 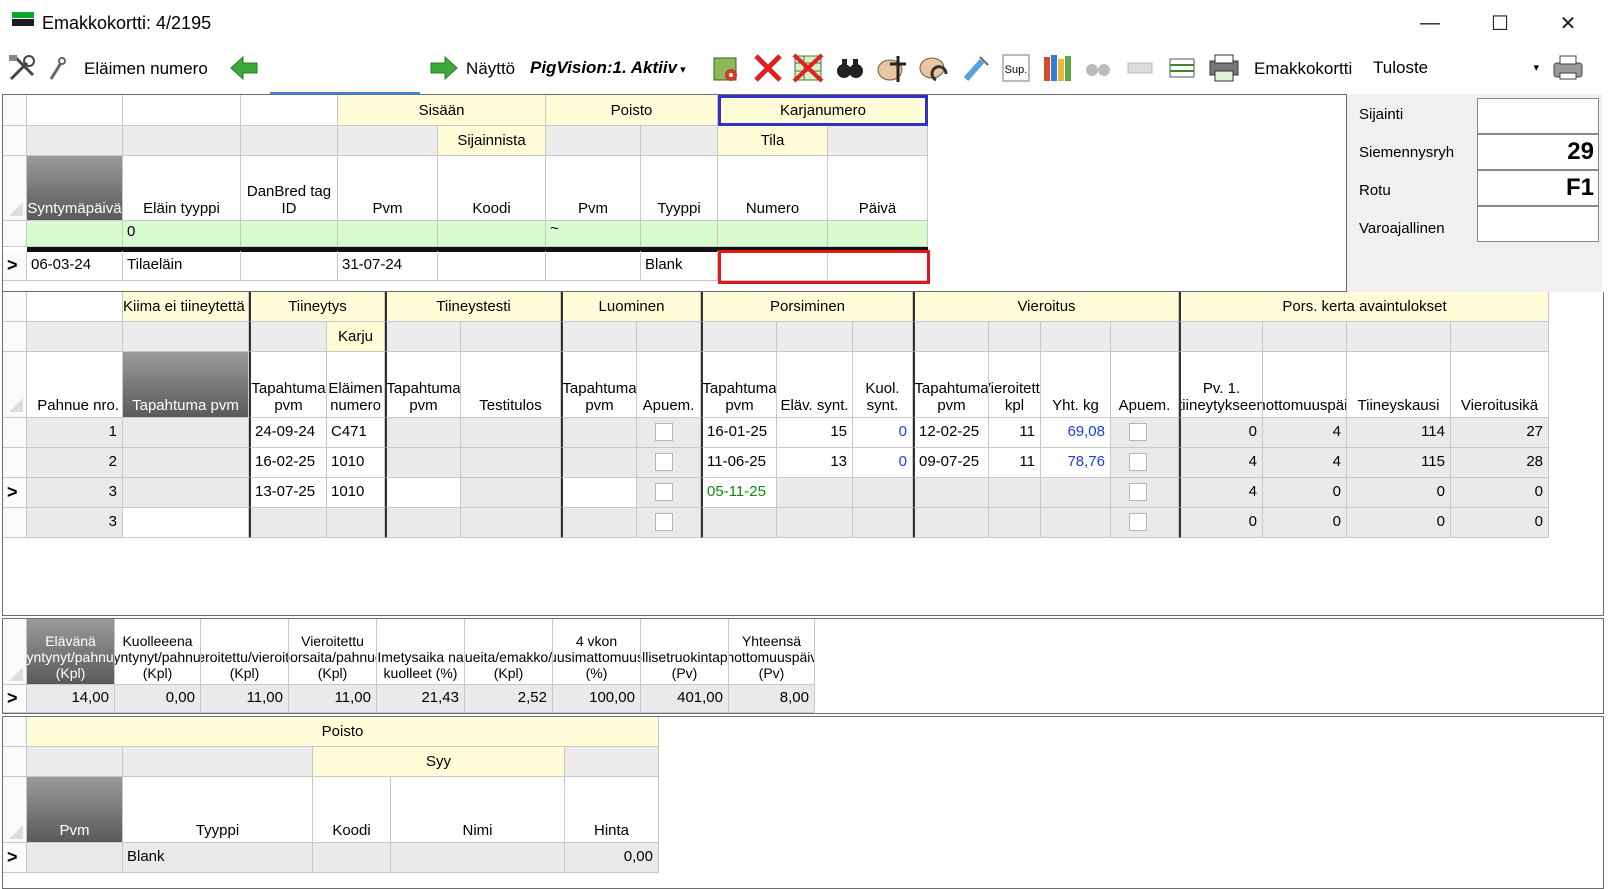 What do you see at coordinates (593, 188) in the screenshot?
I see `col-header-poisto-pvm: Pvm` at bounding box center [593, 188].